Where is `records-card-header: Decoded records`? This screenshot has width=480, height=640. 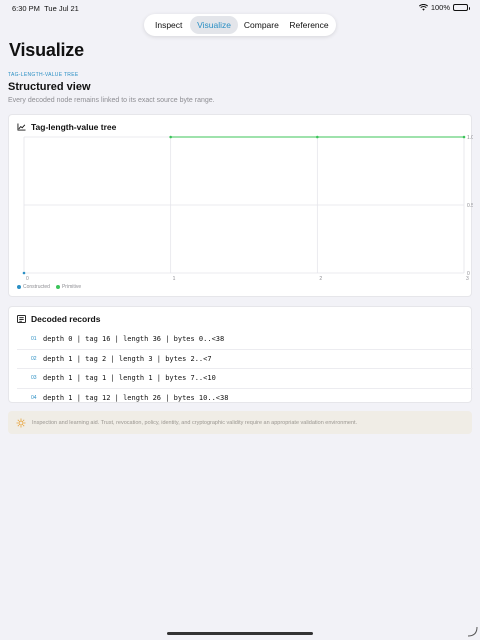
records-card-header: Decoded records is located at coordinates (58, 319).